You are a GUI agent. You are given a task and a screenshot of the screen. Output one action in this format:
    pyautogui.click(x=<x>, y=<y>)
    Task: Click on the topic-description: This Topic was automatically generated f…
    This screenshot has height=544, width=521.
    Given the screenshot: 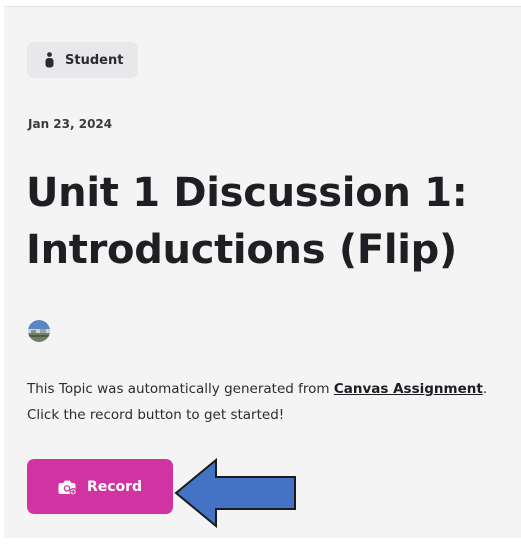 What is the action you would take?
    pyautogui.click(x=262, y=402)
    